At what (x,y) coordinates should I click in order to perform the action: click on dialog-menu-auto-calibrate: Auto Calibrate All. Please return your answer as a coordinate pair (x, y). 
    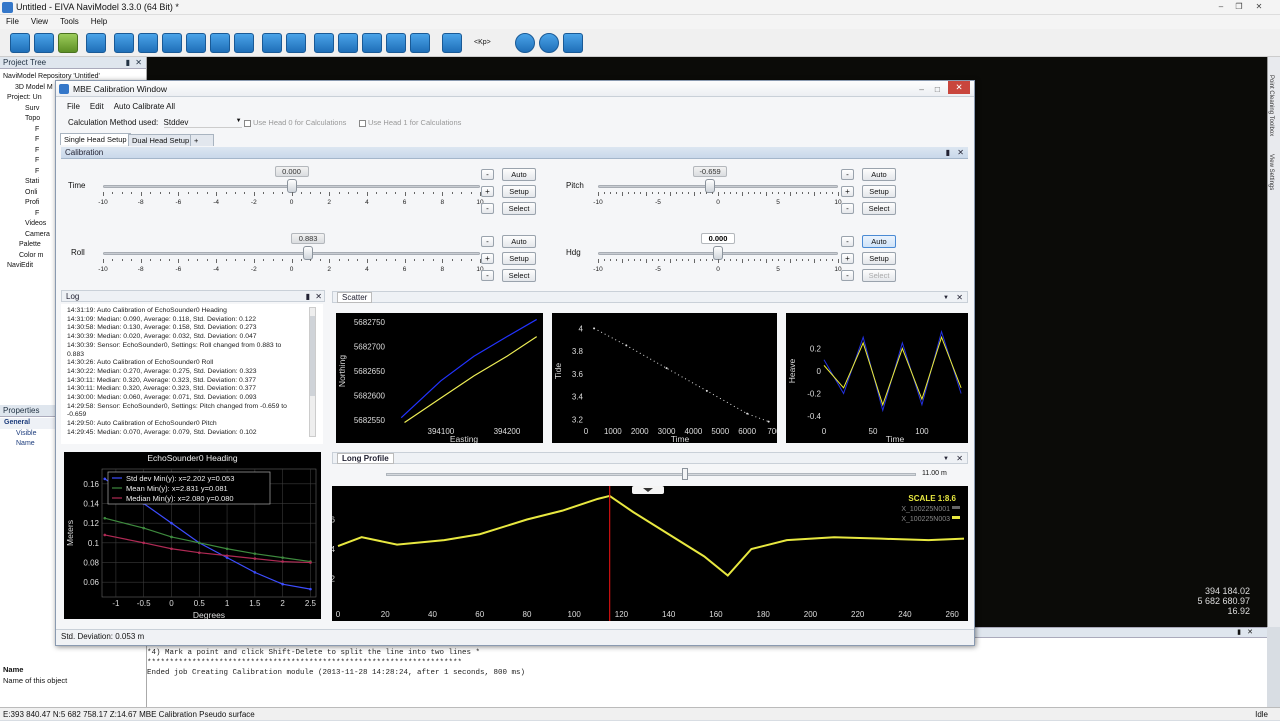
    Looking at the image, I should click on (144, 107).